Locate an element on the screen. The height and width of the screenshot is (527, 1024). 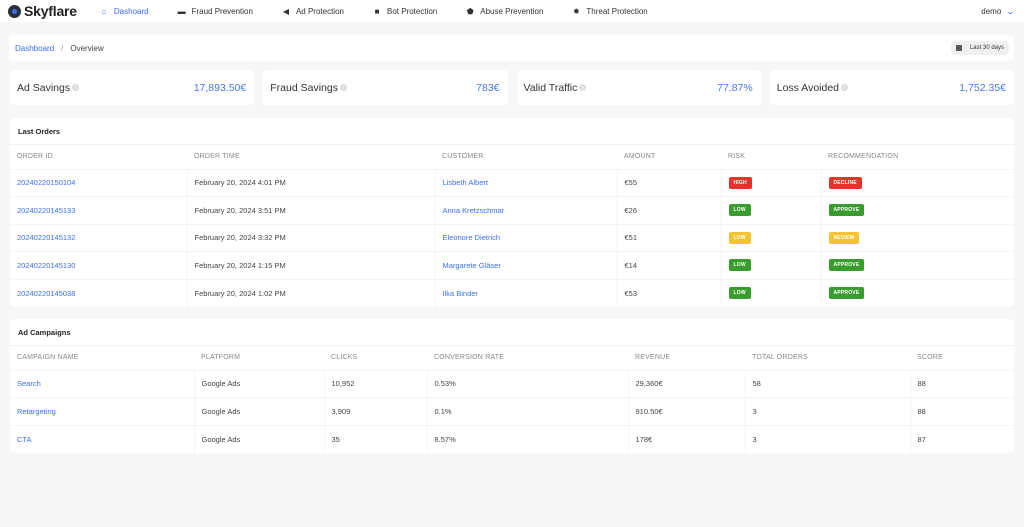
user-name: demo is located at coordinates (991, 11).